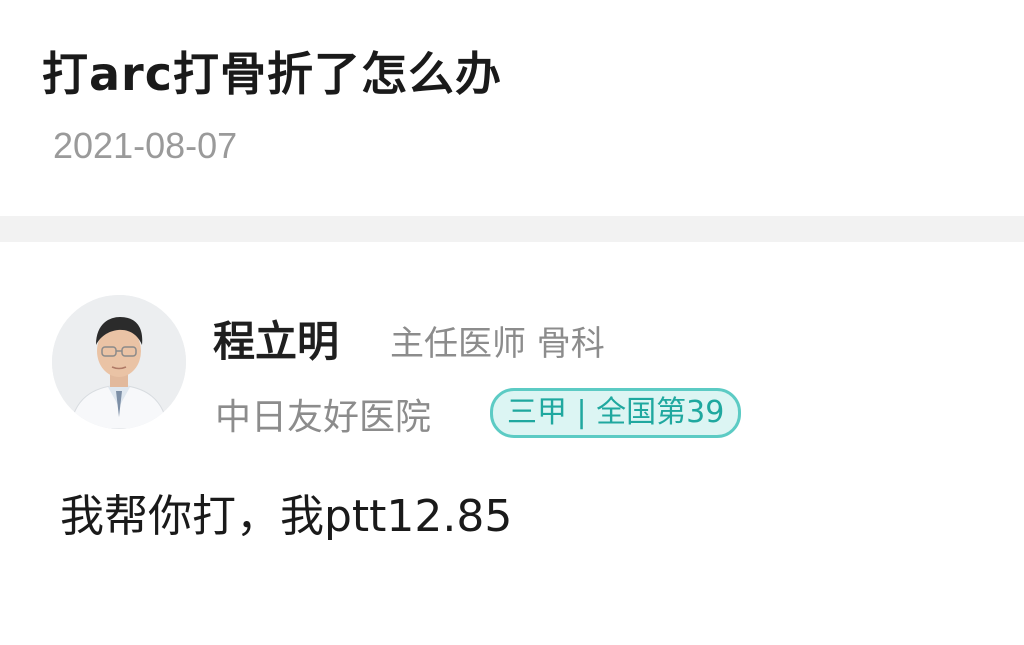  I want to click on question-title: 打arc打骨折了怎么办, so click(272, 74).